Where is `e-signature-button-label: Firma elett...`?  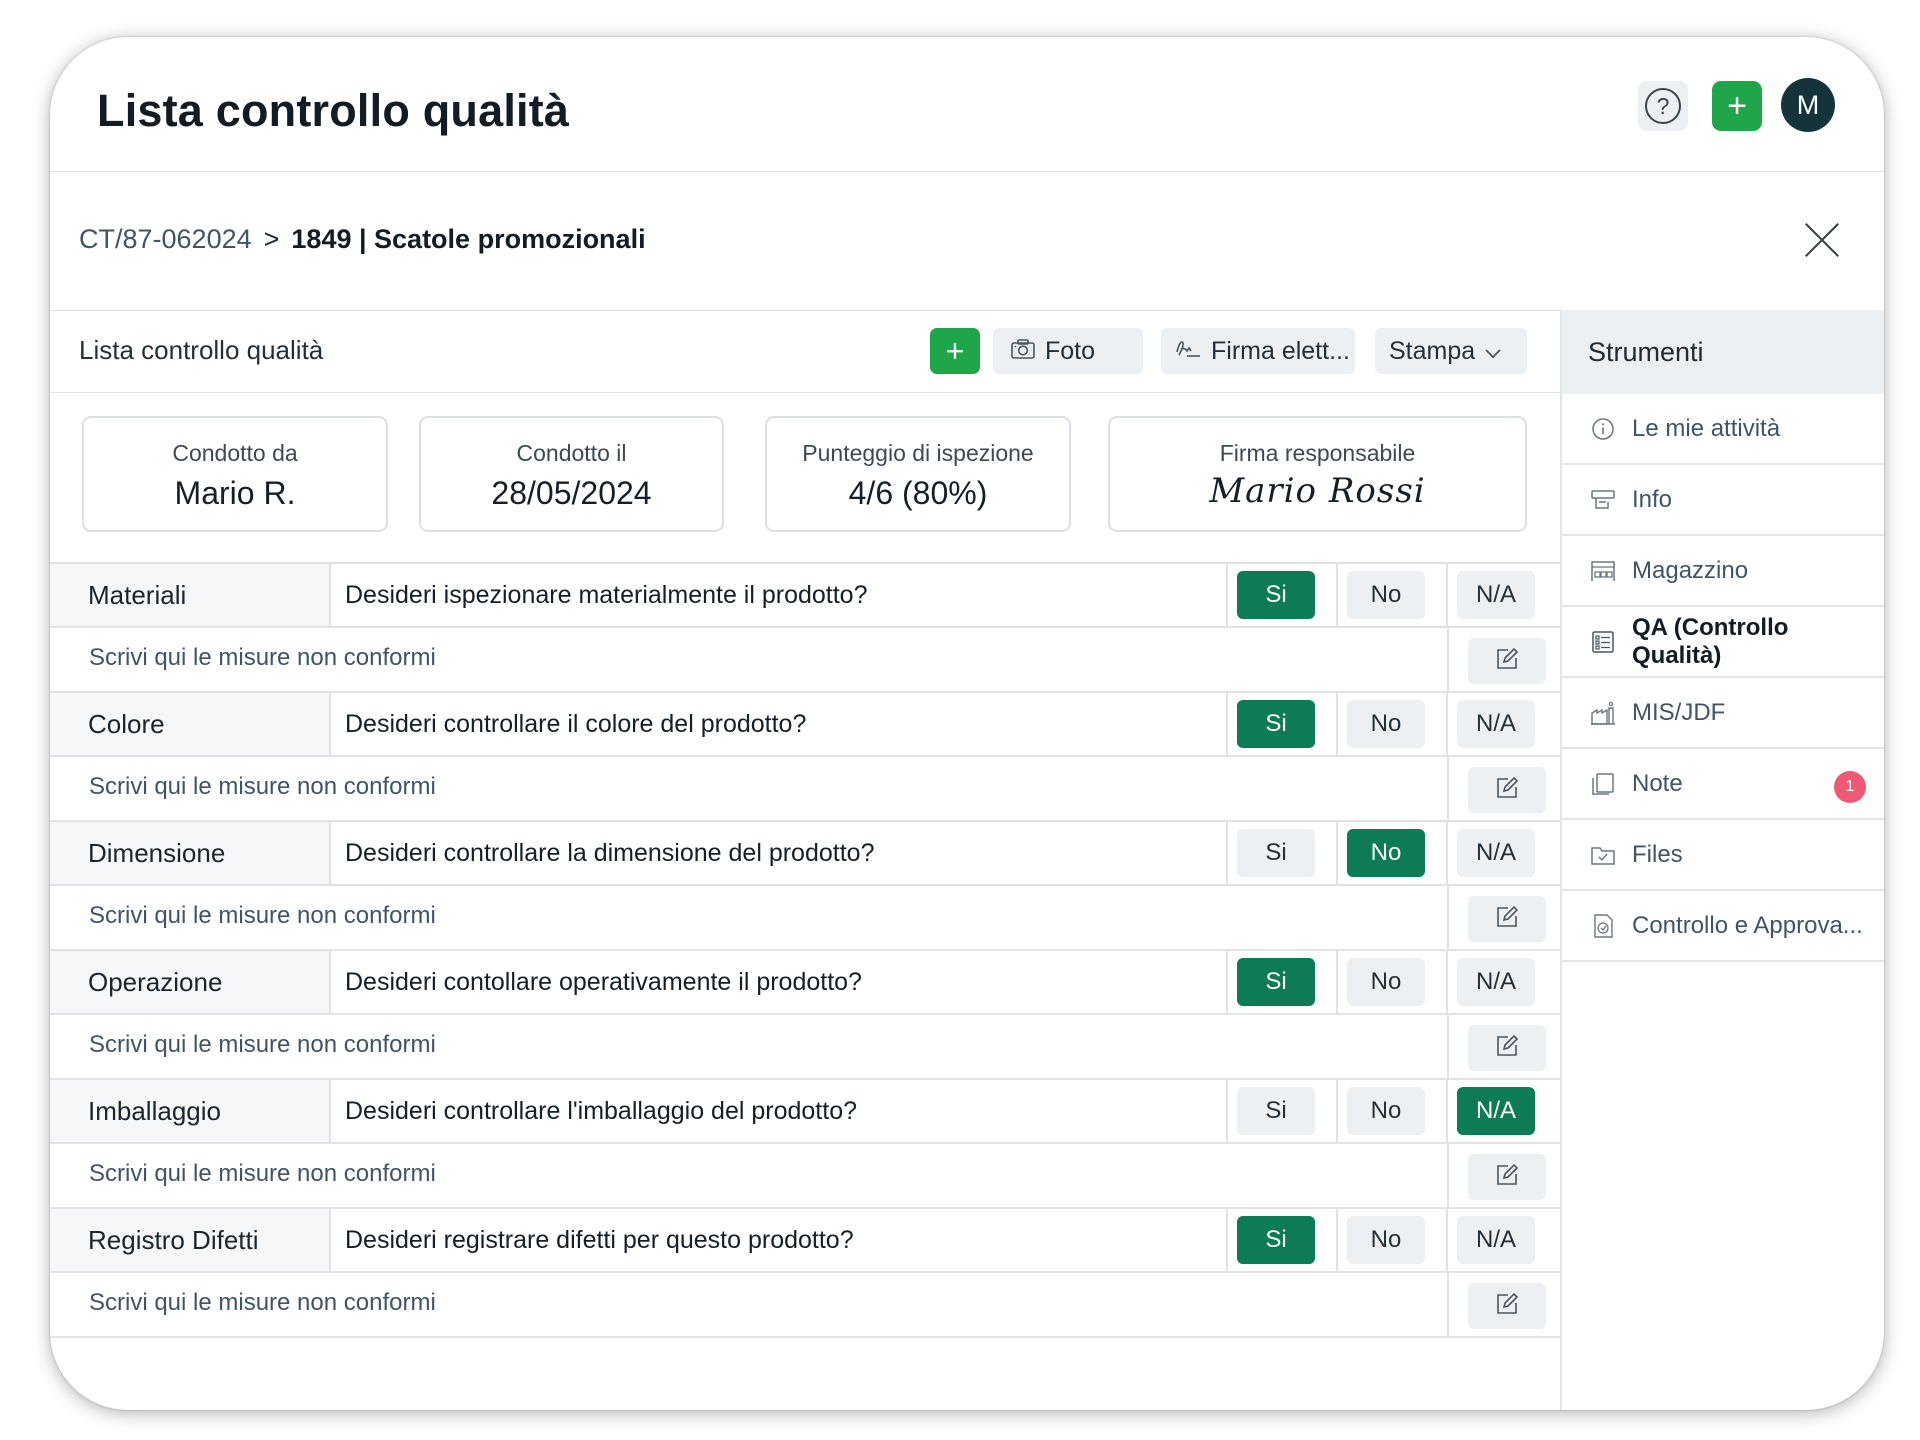
e-signature-button-label: Firma elett... is located at coordinates (1280, 350).